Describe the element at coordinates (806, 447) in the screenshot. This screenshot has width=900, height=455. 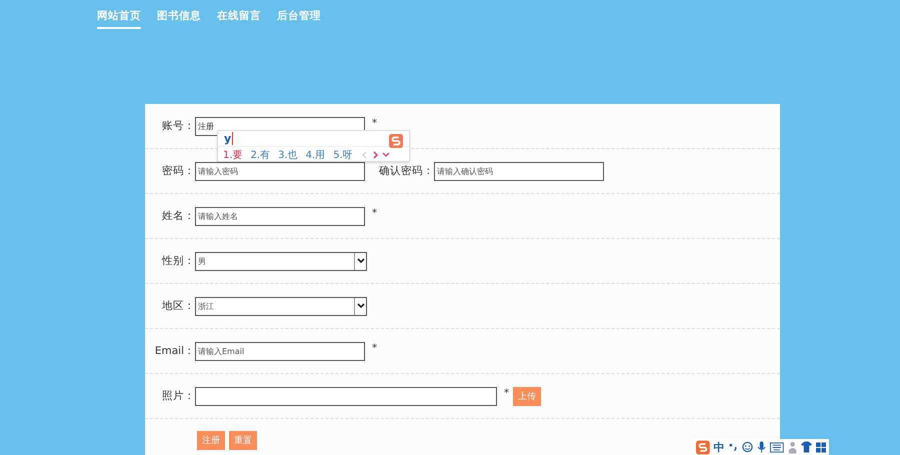
I see `shirt-icon` at that location.